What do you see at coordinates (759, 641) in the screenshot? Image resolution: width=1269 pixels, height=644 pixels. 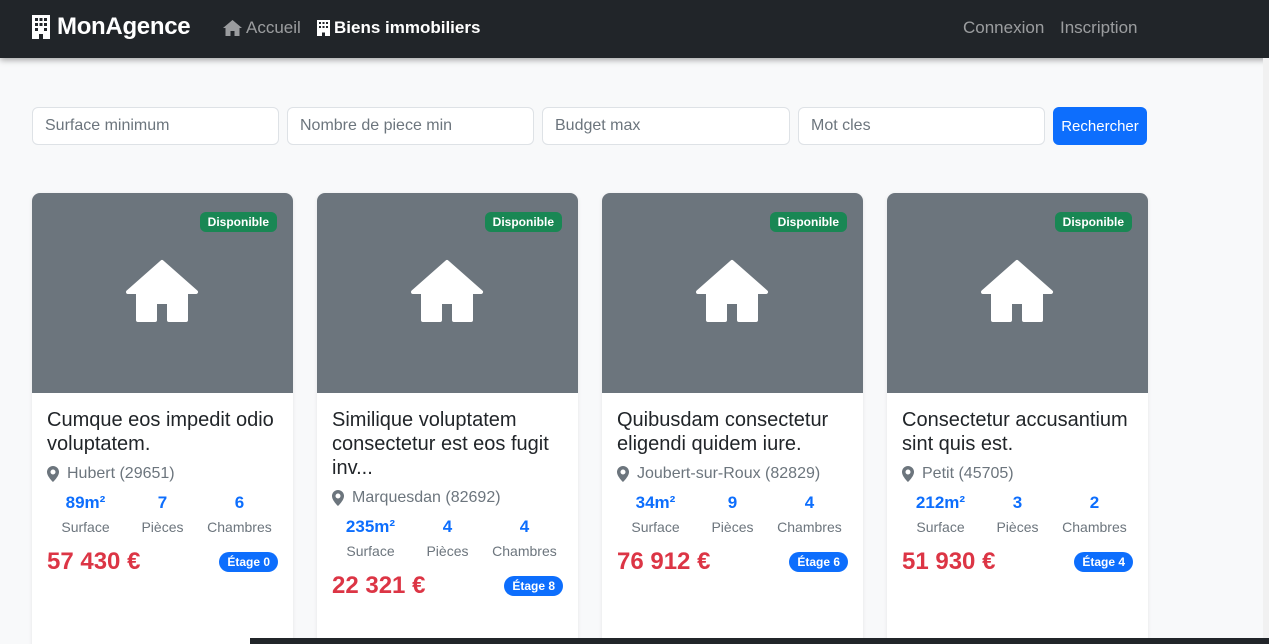 I see `bottom-bar` at bounding box center [759, 641].